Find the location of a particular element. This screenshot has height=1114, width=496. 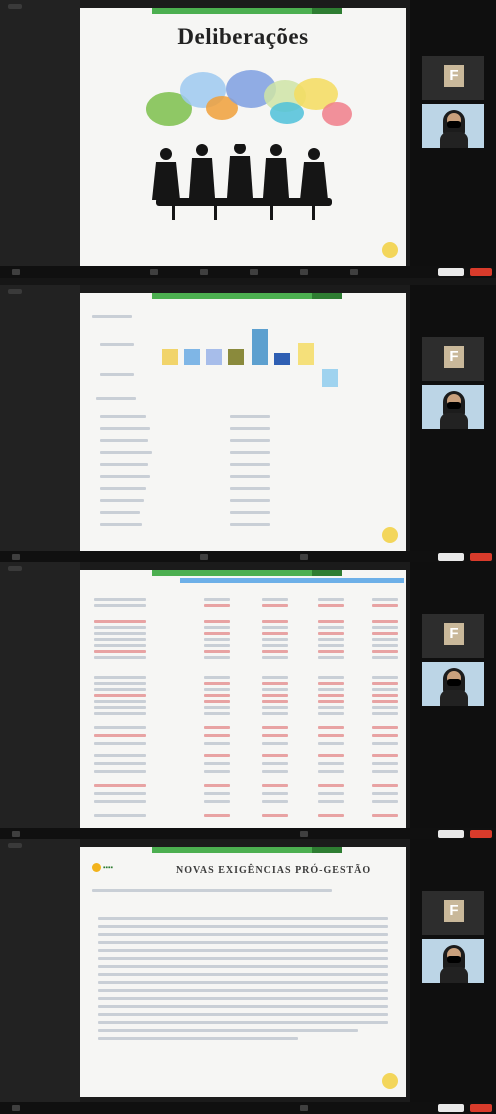

slide-top-bar is located at coordinates (232, 850).